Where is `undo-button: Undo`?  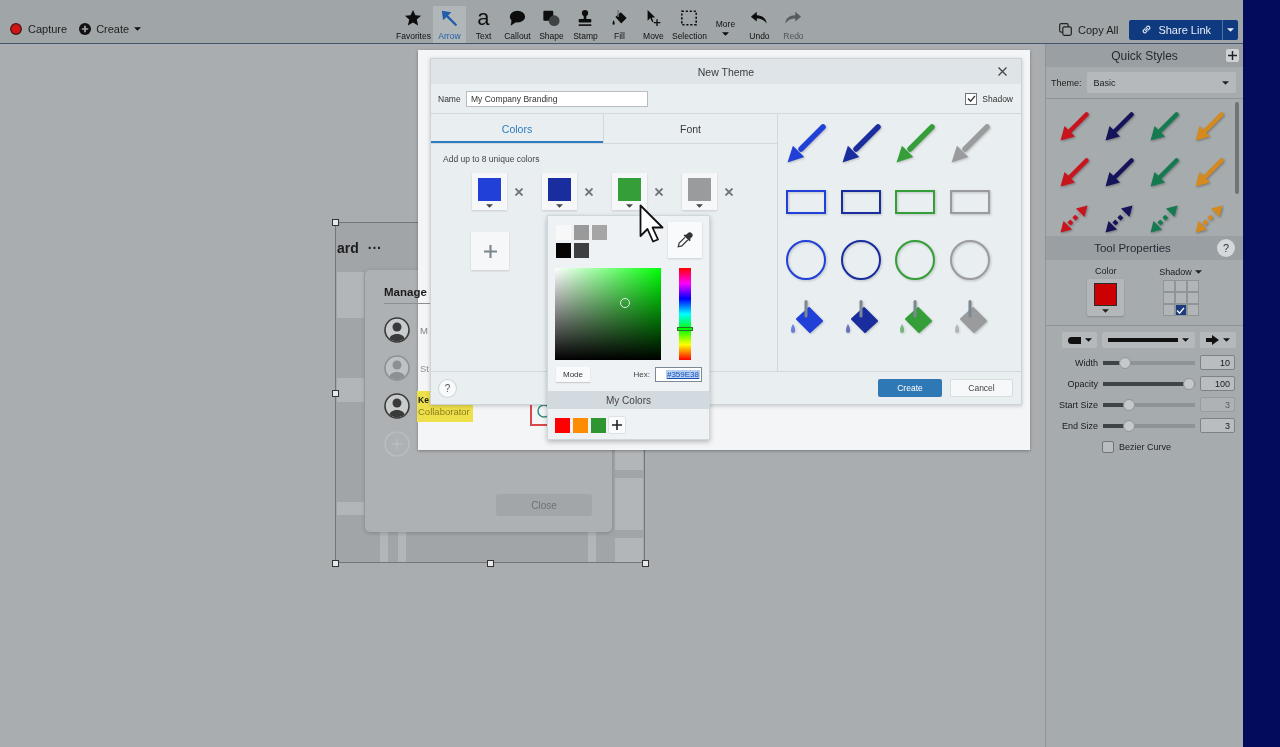
undo-button: Undo is located at coordinates (759, 24).